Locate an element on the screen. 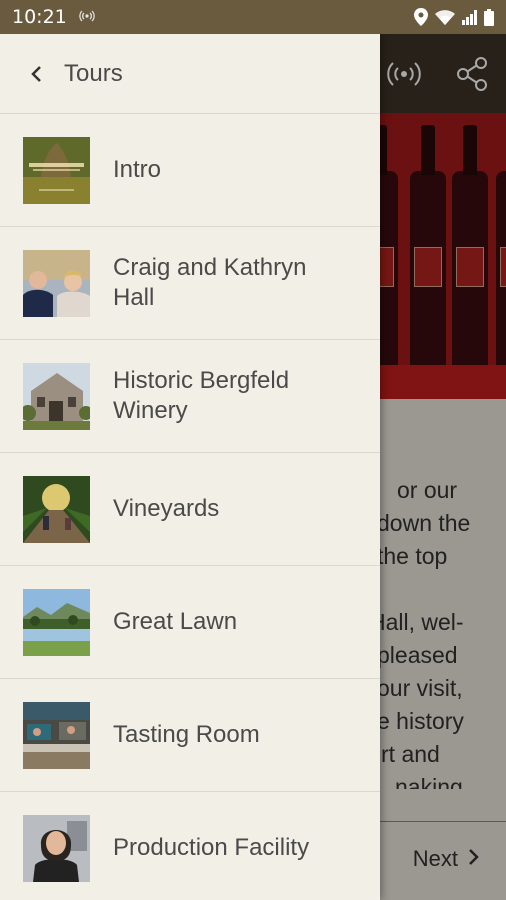  person-portrait-thumbnail is located at coordinates (56, 848).